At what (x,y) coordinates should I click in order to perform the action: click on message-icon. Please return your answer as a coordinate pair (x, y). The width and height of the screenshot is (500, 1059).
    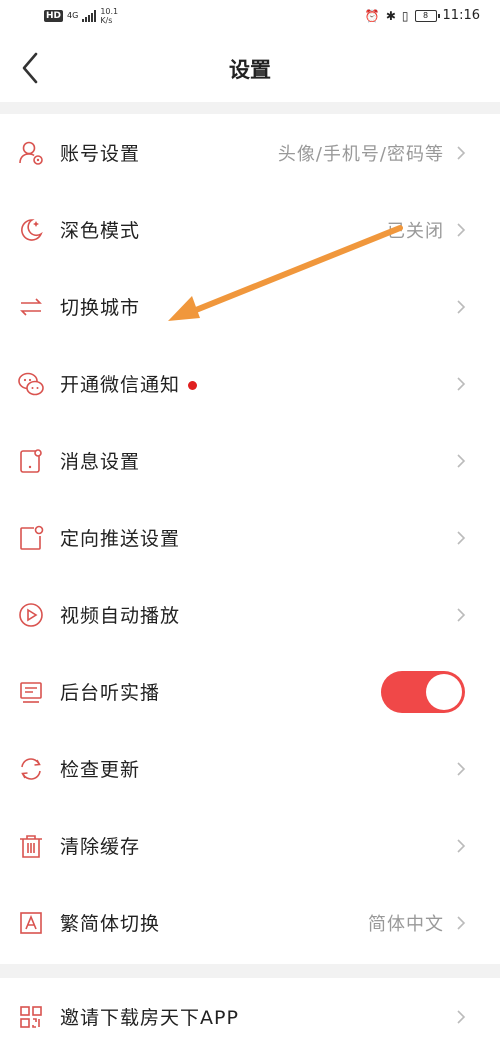
    Looking at the image, I should click on (31, 460).